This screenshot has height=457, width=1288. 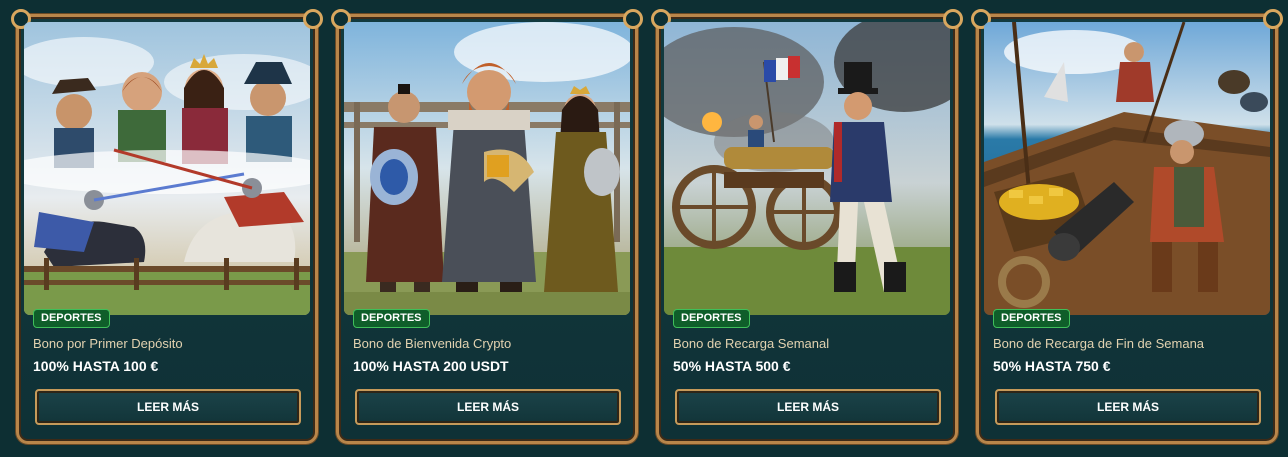 I want to click on promo-subtitle: Bono de Recarga de Fin de Semana, so click(x=1099, y=343).